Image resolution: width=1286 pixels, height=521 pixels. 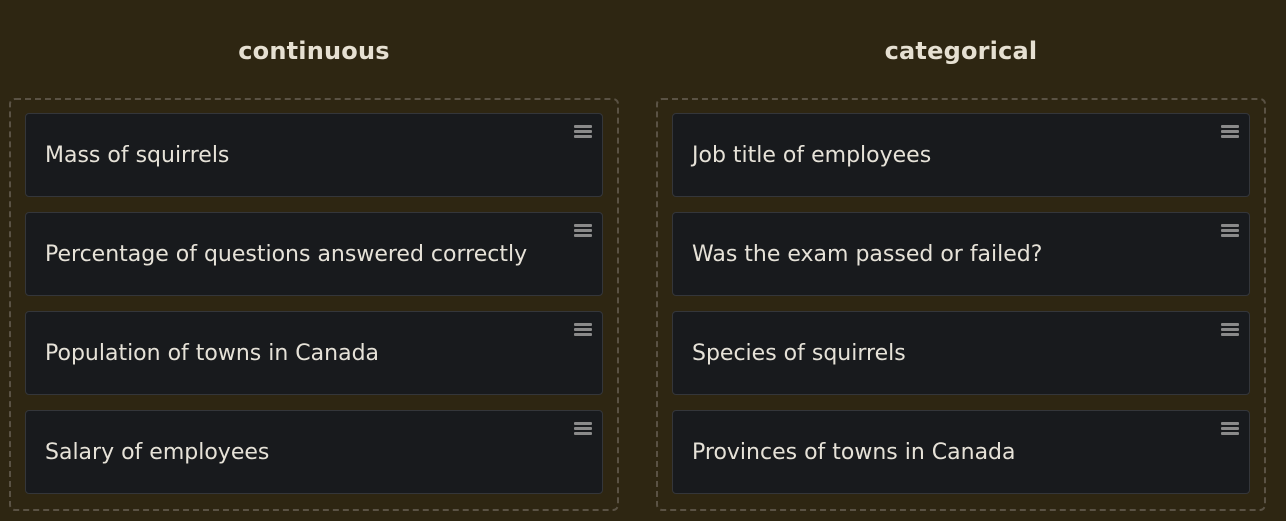 What do you see at coordinates (812, 155) in the screenshot?
I see `card-label: Job title of employees` at bounding box center [812, 155].